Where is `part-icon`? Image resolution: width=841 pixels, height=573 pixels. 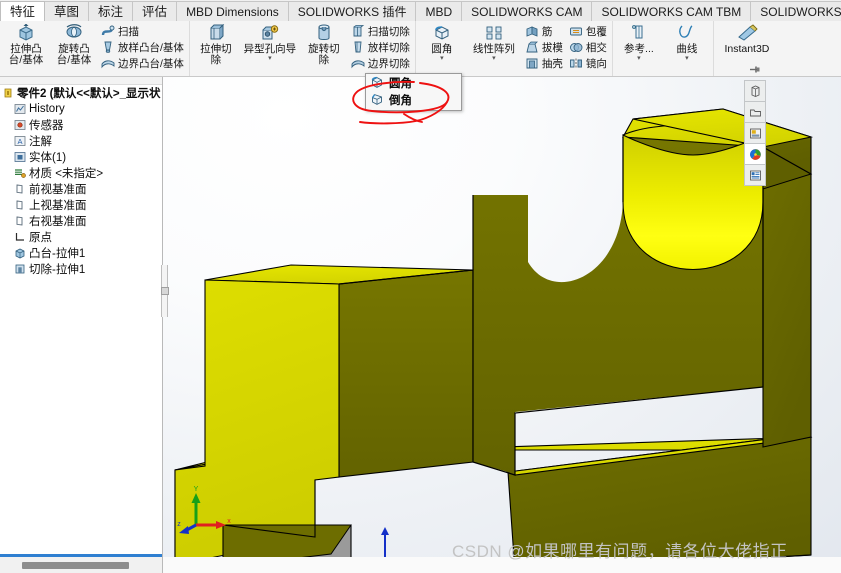 part-icon is located at coordinates (8, 93).